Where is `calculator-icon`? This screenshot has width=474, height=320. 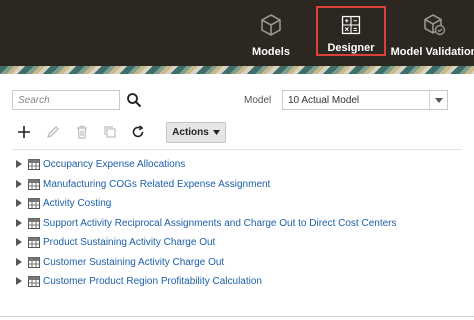 calculator-icon is located at coordinates (351, 25).